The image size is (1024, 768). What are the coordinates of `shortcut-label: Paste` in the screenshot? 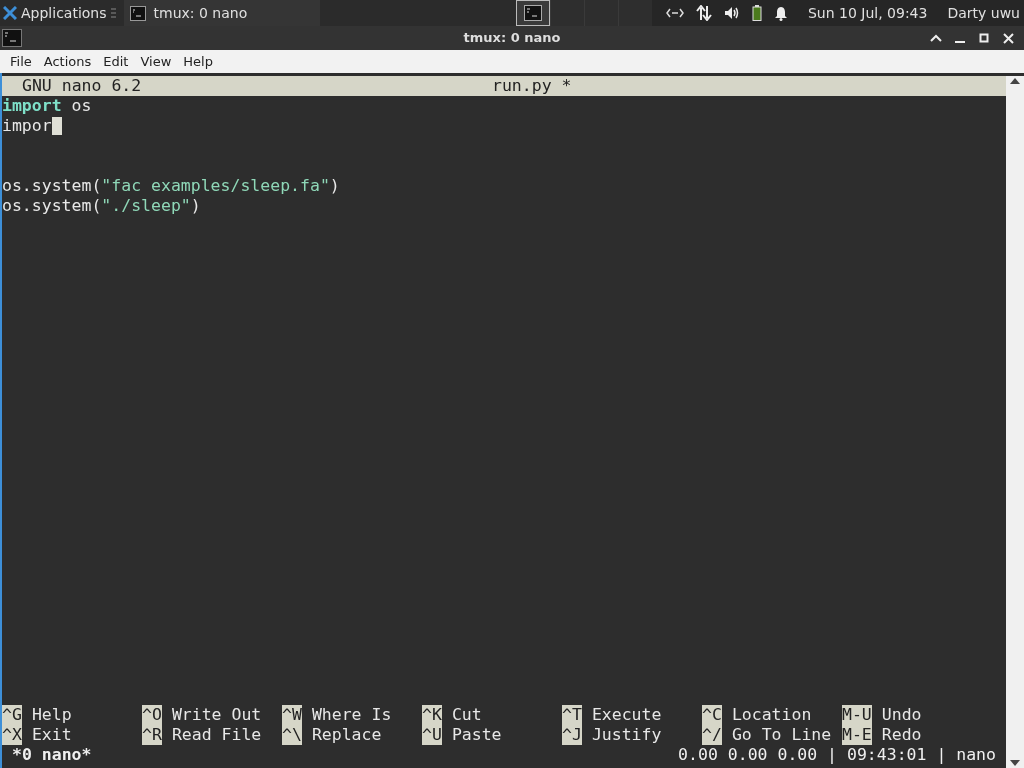 It's located at (476, 735).